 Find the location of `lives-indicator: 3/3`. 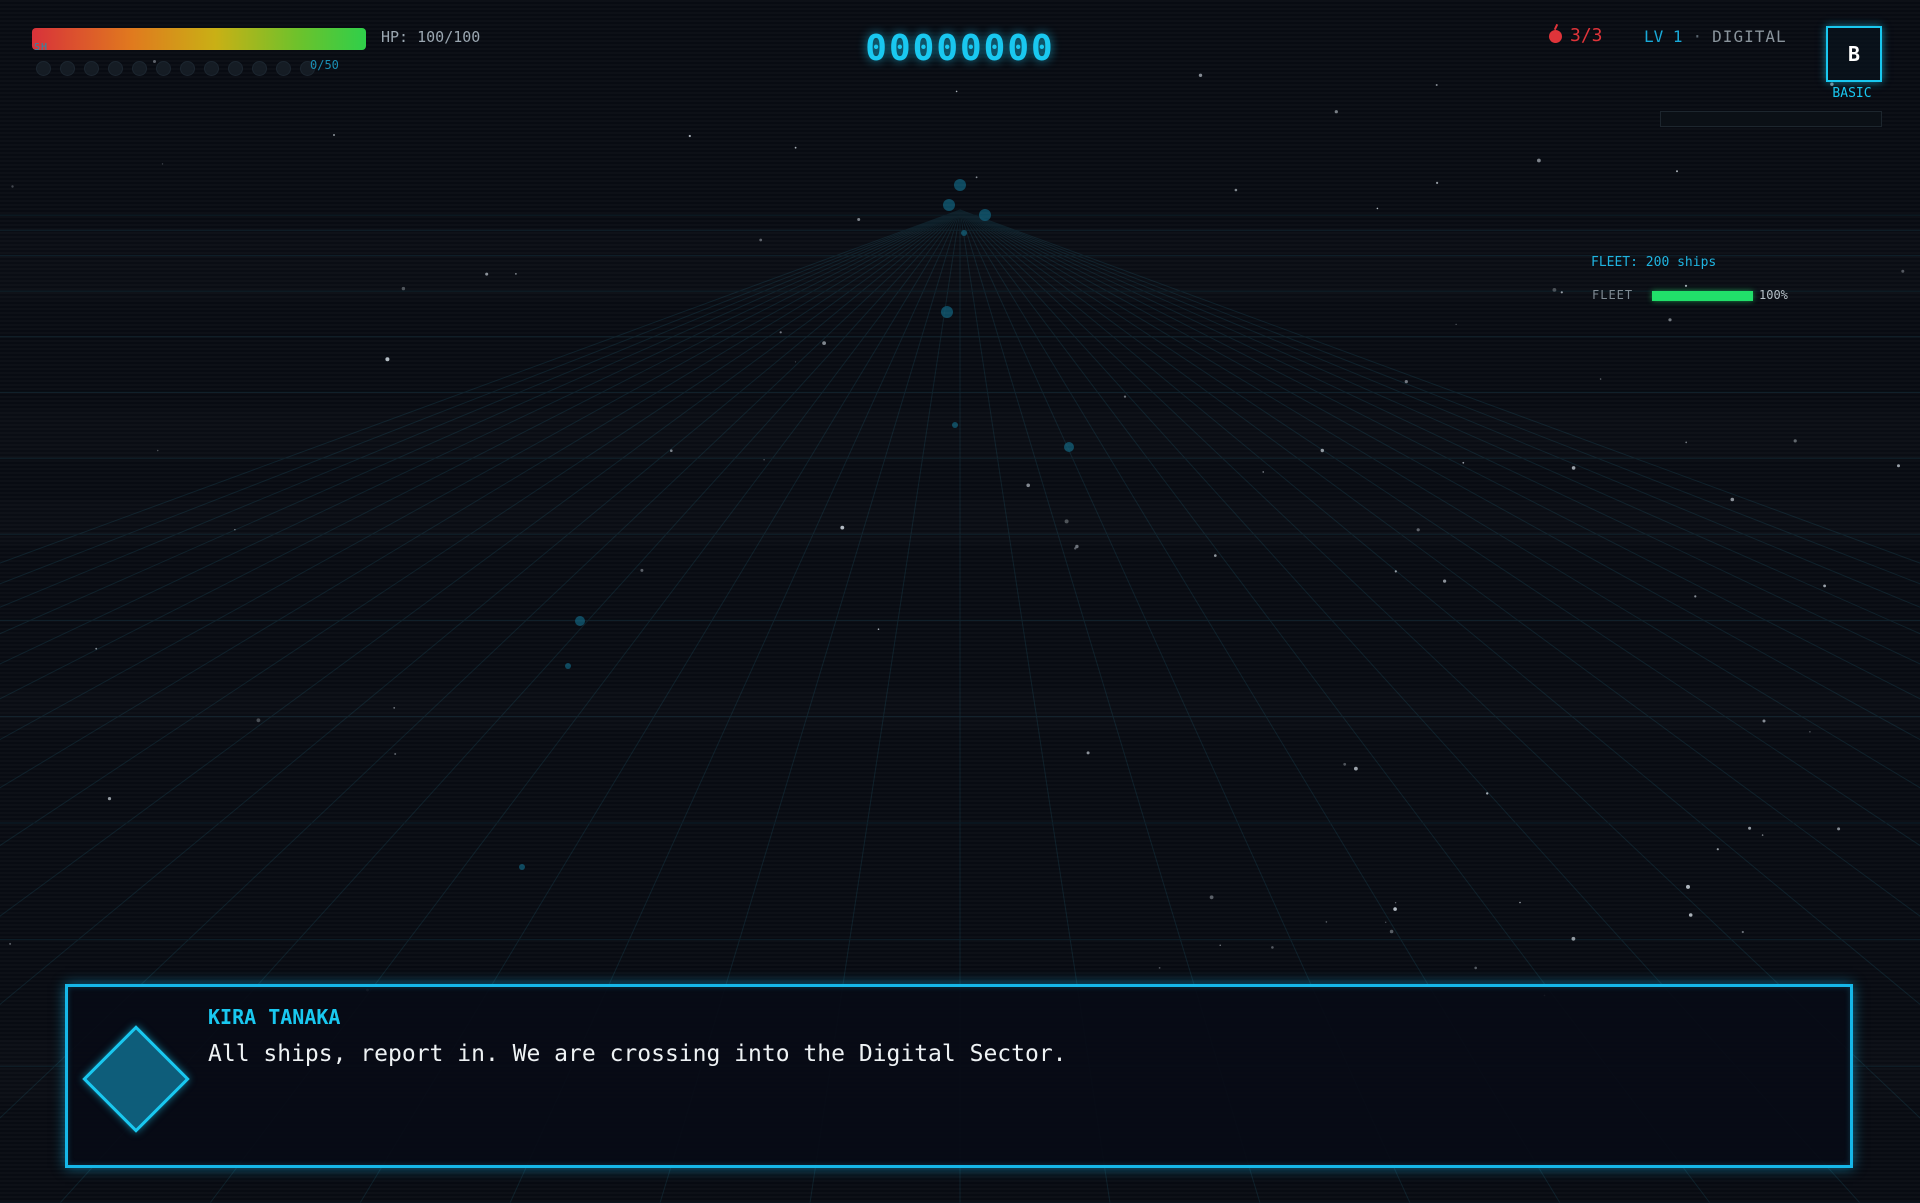

lives-indicator: 3/3 is located at coordinates (1576, 35).